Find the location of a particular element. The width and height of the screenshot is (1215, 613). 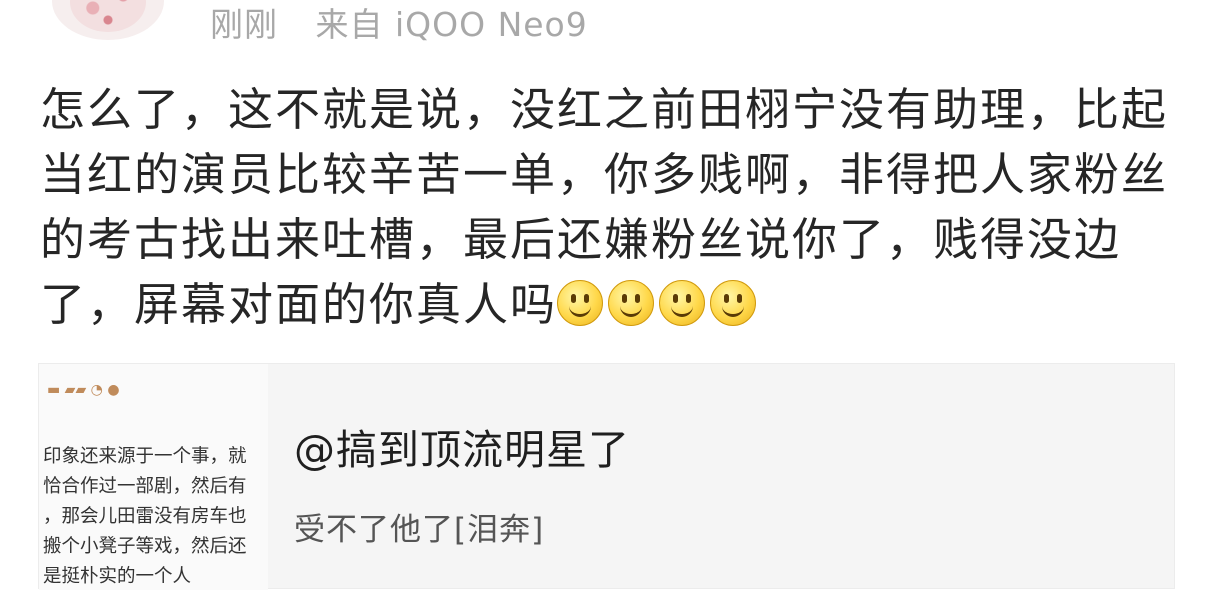

post-source: 来自 iQOO Neo9 is located at coordinates (451, 24).